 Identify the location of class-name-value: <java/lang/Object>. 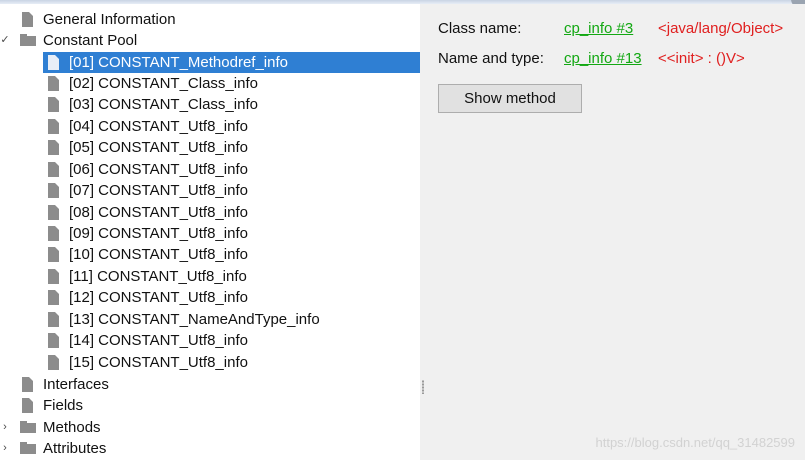
(721, 28).